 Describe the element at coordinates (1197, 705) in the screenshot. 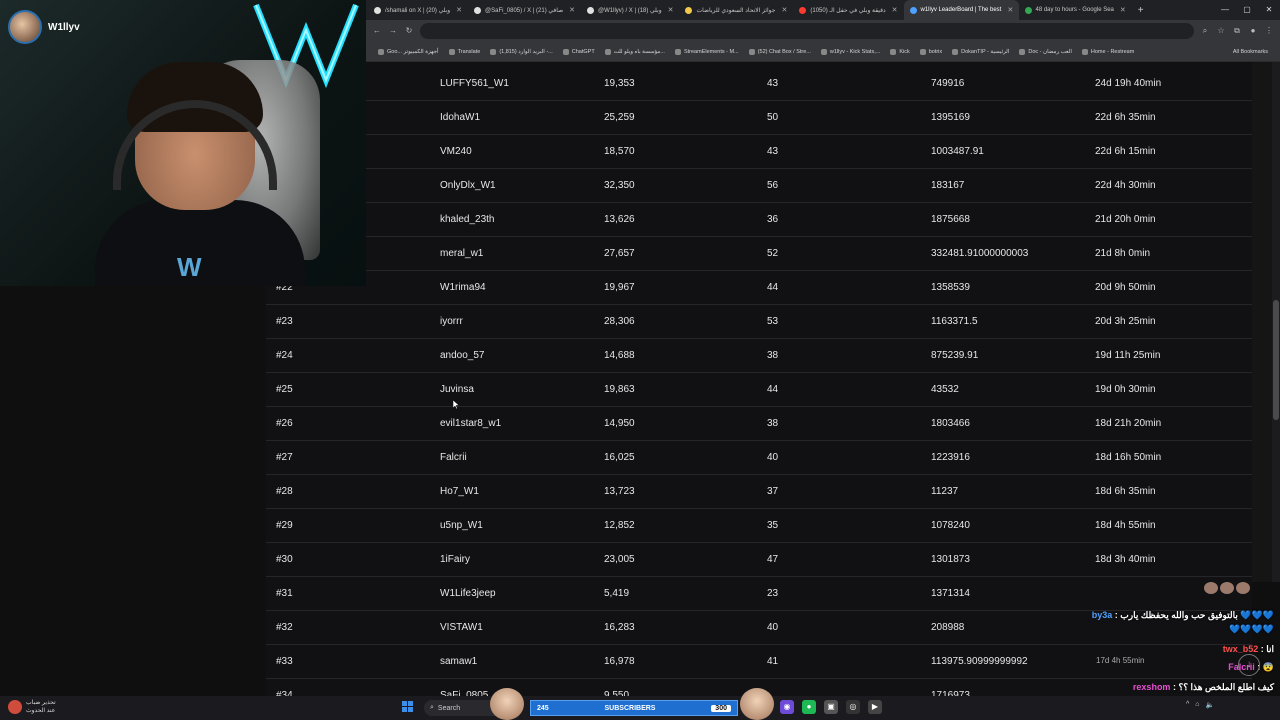

I see `network-icon: ⌂` at that location.